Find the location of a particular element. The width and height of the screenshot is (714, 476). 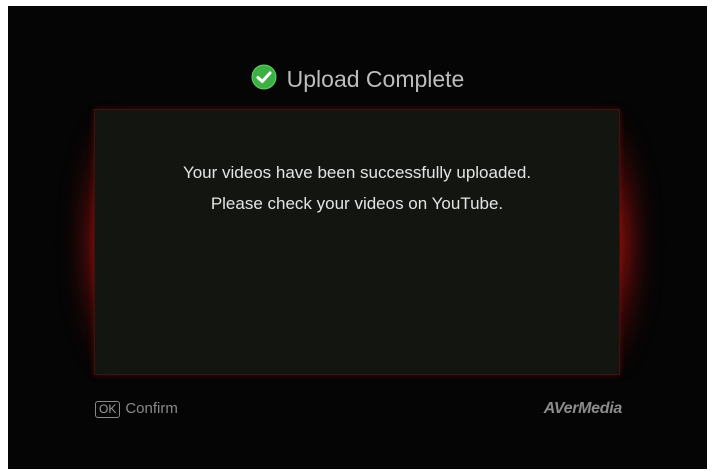

brand-logo: AVerMedia is located at coordinates (583, 408).